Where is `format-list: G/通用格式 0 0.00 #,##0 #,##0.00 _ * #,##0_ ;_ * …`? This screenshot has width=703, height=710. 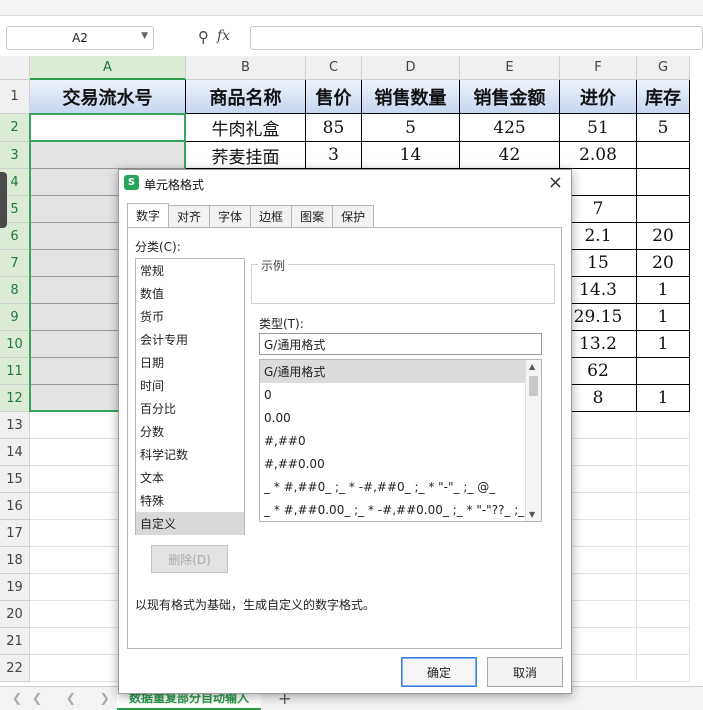
format-list: G/通用格式 0 0.00 #,##0 #,##0.00 _ * #,##0_ ;_ * … is located at coordinates (400, 440).